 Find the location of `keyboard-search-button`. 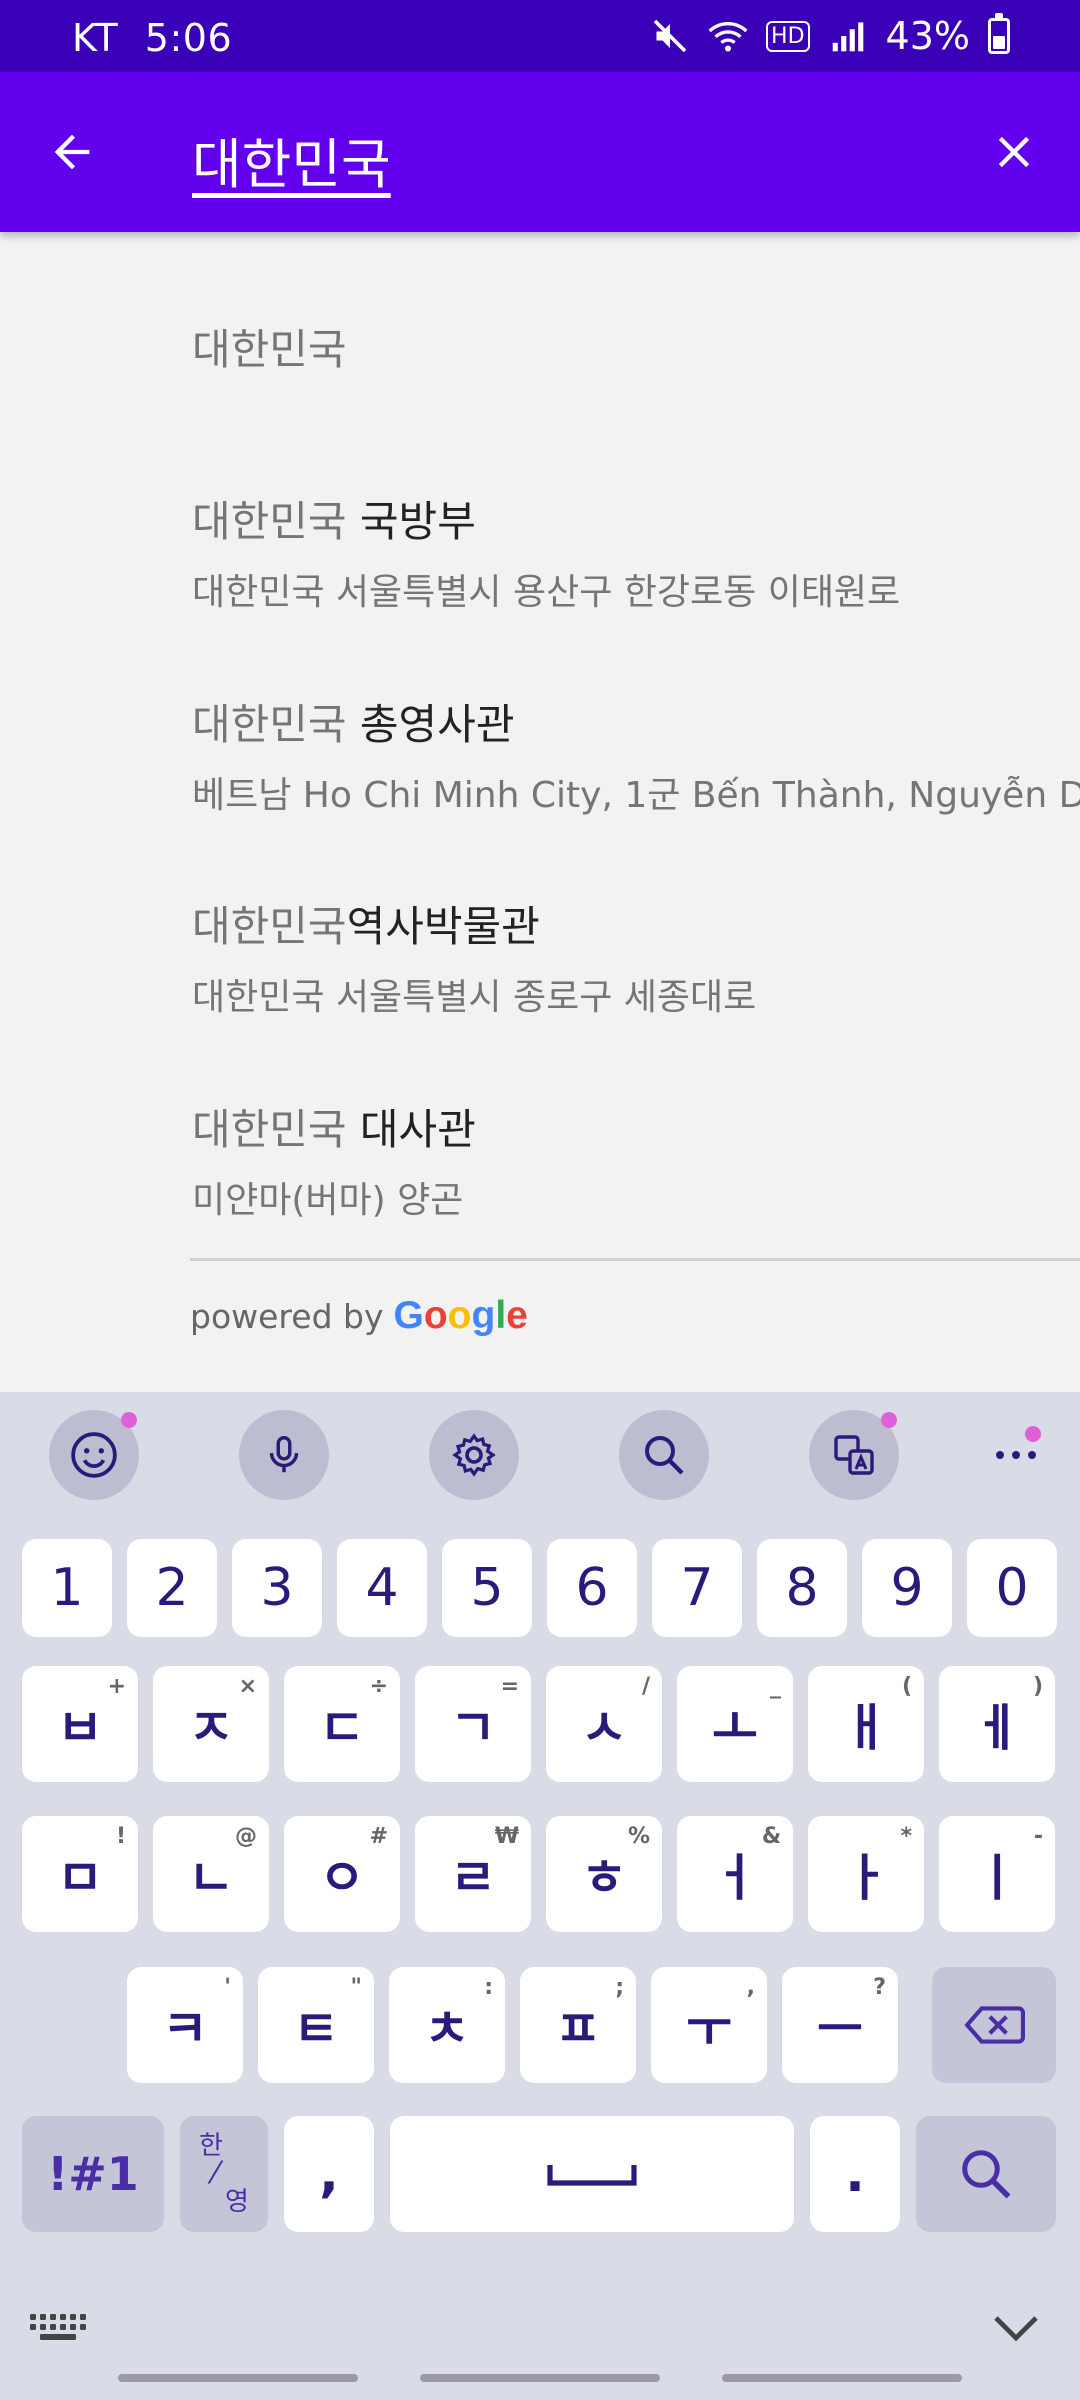

keyboard-search-button is located at coordinates (664, 1455).